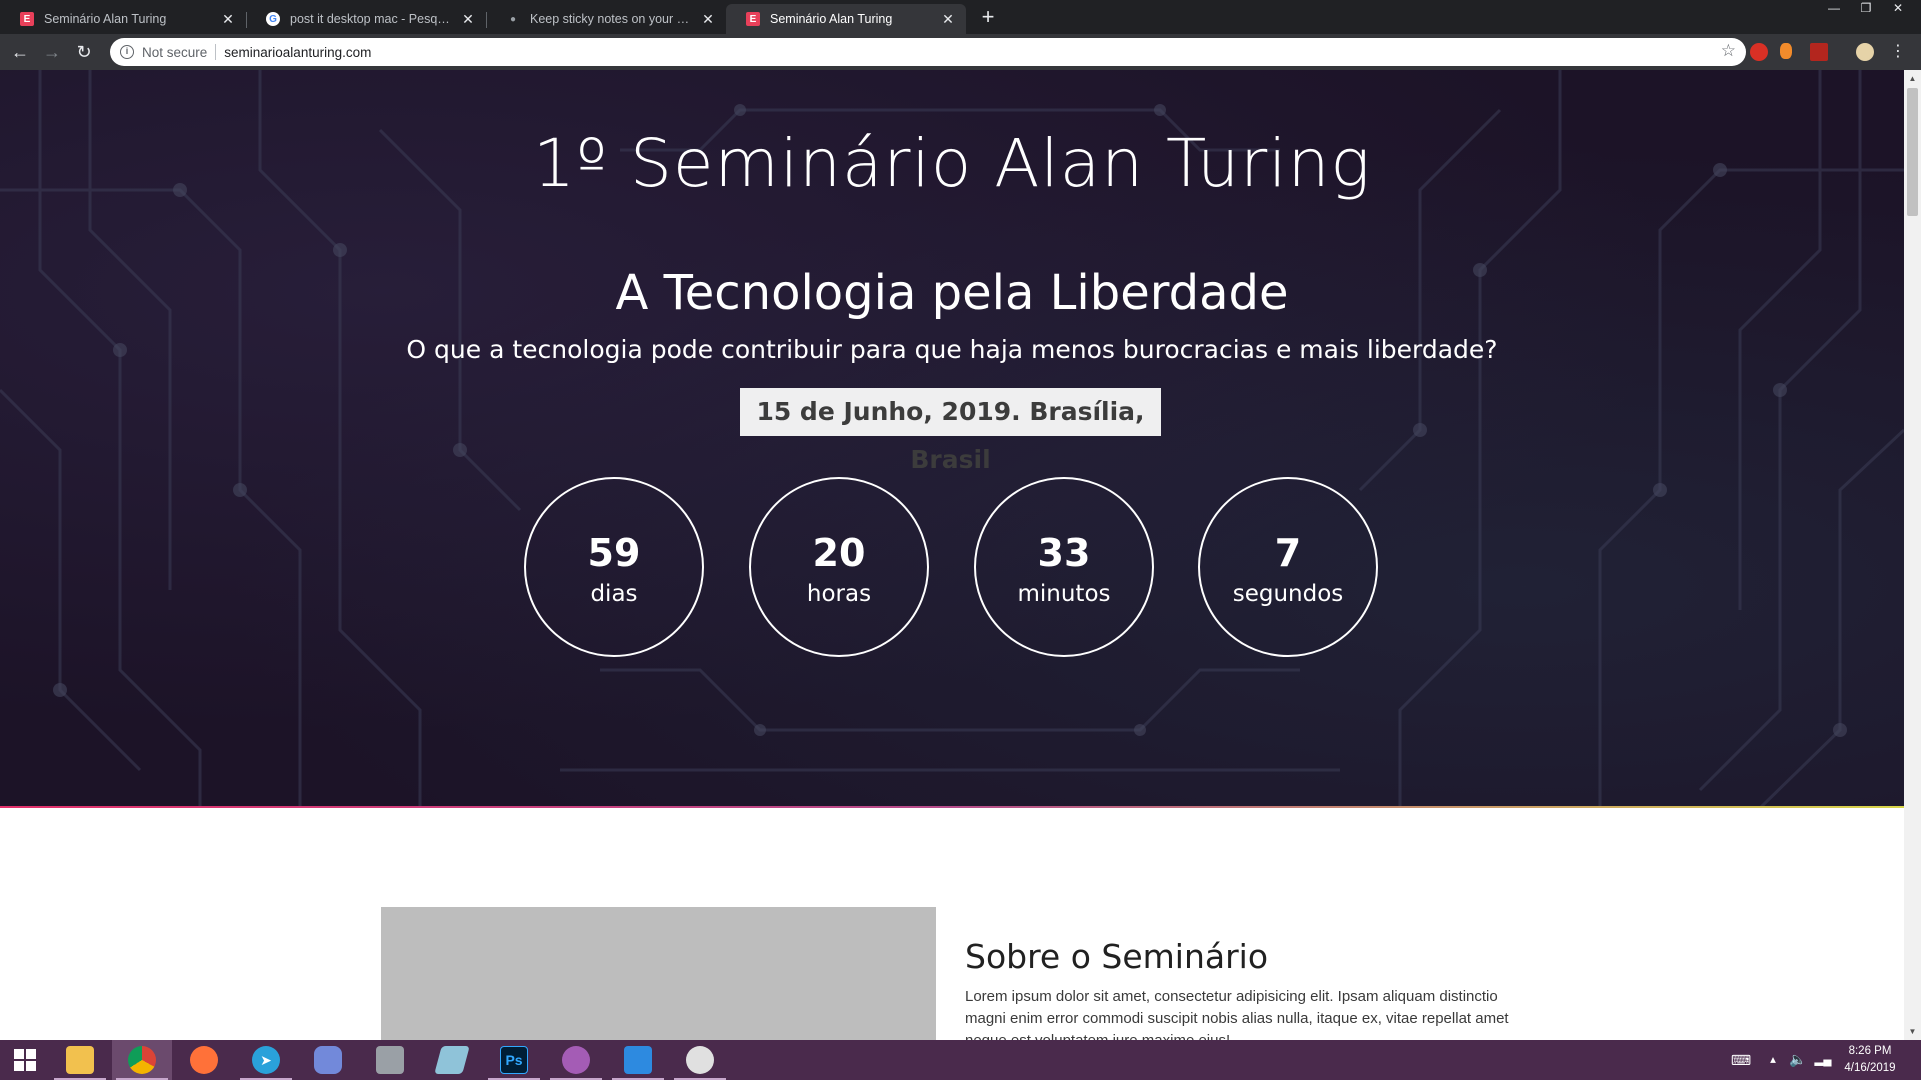 The width and height of the screenshot is (1921, 1080). I want to click on start-button, so click(25, 1060).